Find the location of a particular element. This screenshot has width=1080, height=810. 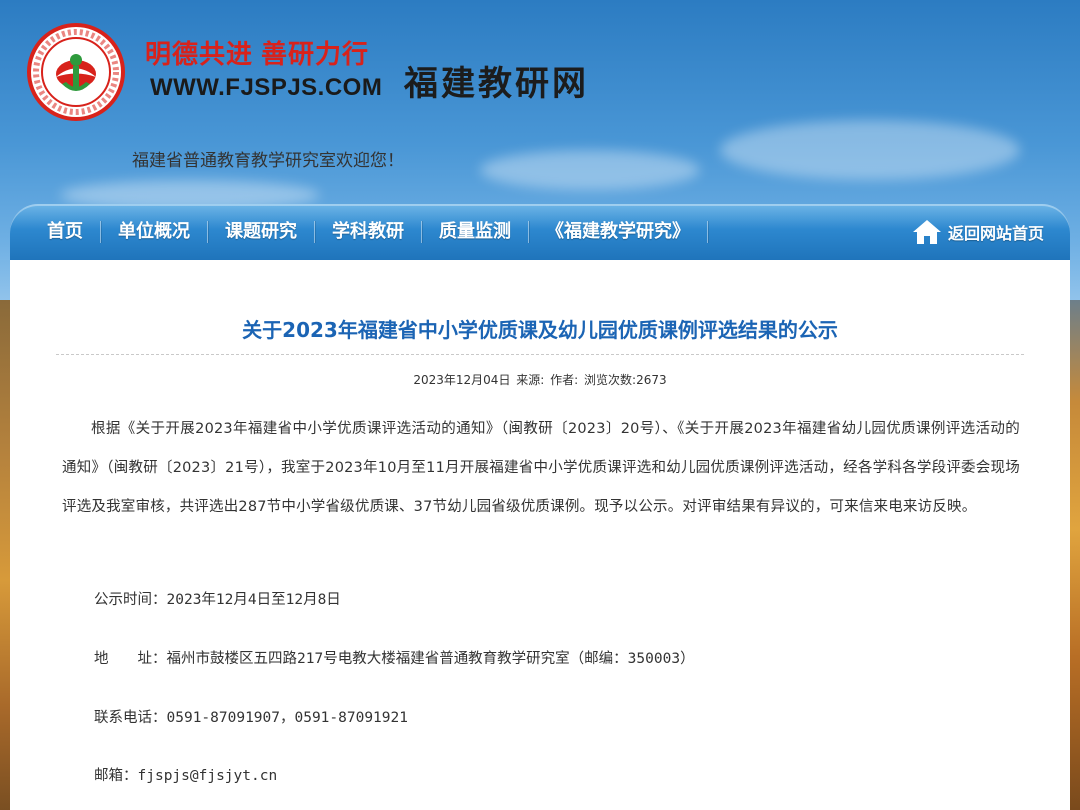

main-nav: 首页 单位概况 课题研究 学科教研 质量监测 《福建教学研究》 返回网站首页 is located at coordinates (540, 232).